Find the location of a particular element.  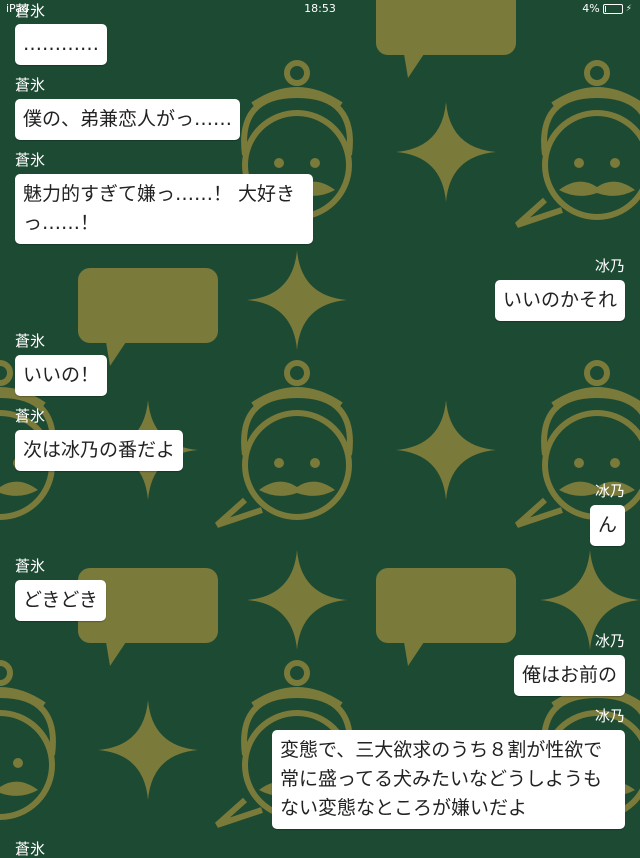

battery-indicator: 4% ⚡ is located at coordinates (607, 8).